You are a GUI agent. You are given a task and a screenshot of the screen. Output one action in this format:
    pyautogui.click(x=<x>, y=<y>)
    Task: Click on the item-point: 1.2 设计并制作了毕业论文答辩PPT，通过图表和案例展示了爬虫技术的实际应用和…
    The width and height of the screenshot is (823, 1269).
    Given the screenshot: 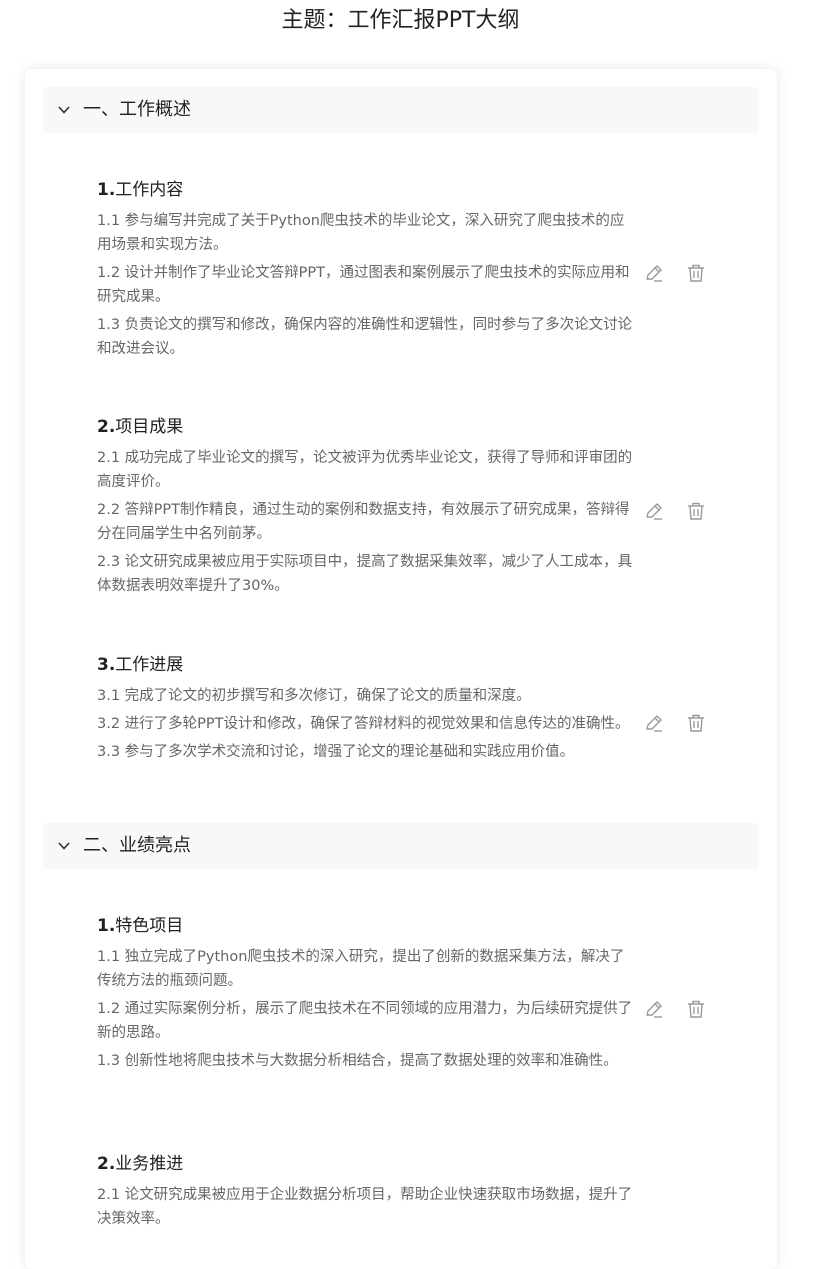 What is the action you would take?
    pyautogui.click(x=363, y=285)
    